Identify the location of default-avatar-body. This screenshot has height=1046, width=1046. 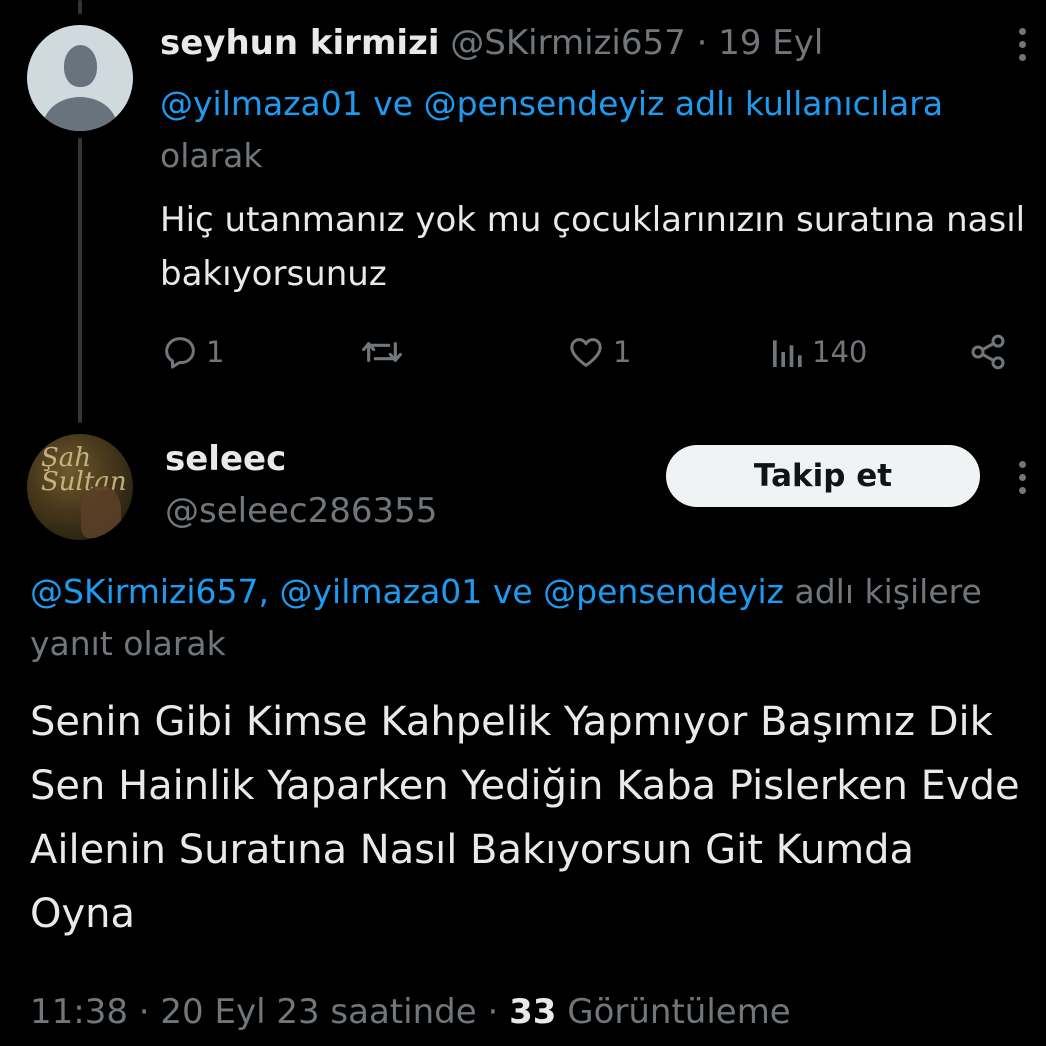
(80, 114).